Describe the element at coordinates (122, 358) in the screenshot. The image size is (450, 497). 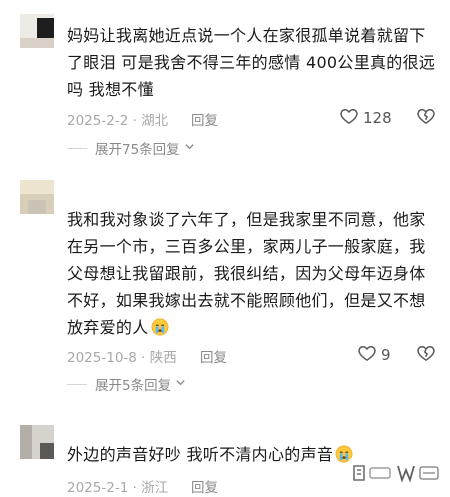
I see `comment-date-location: 2025-10-8 · 陕西` at that location.